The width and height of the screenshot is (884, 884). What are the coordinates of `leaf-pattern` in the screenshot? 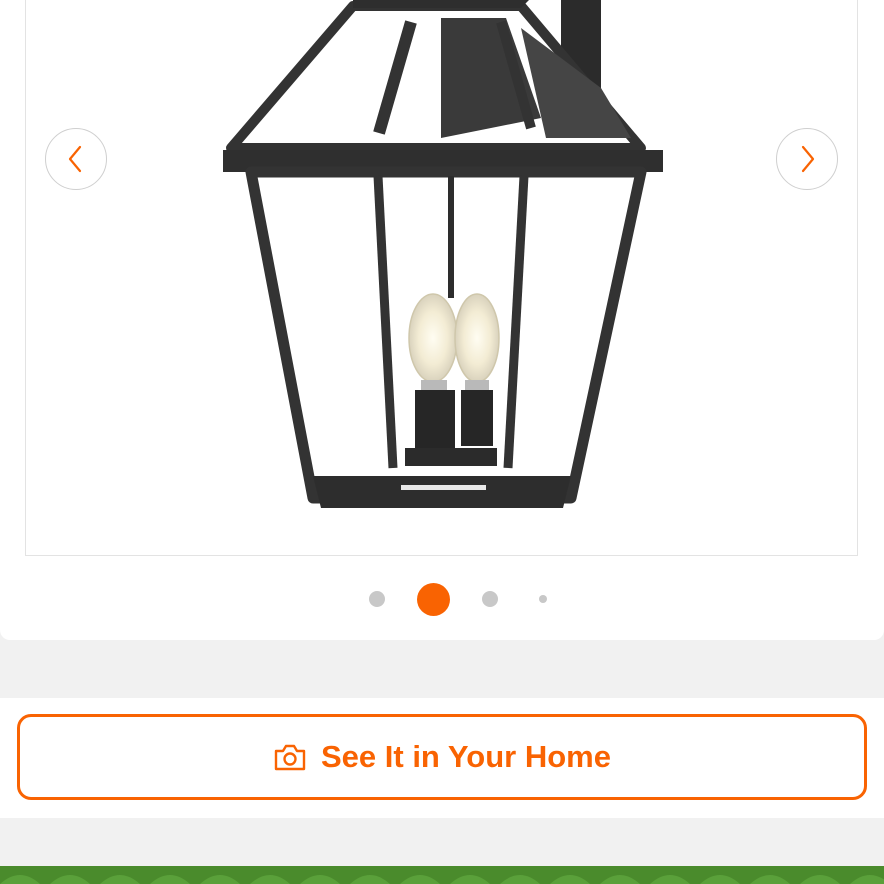 It's located at (442, 879).